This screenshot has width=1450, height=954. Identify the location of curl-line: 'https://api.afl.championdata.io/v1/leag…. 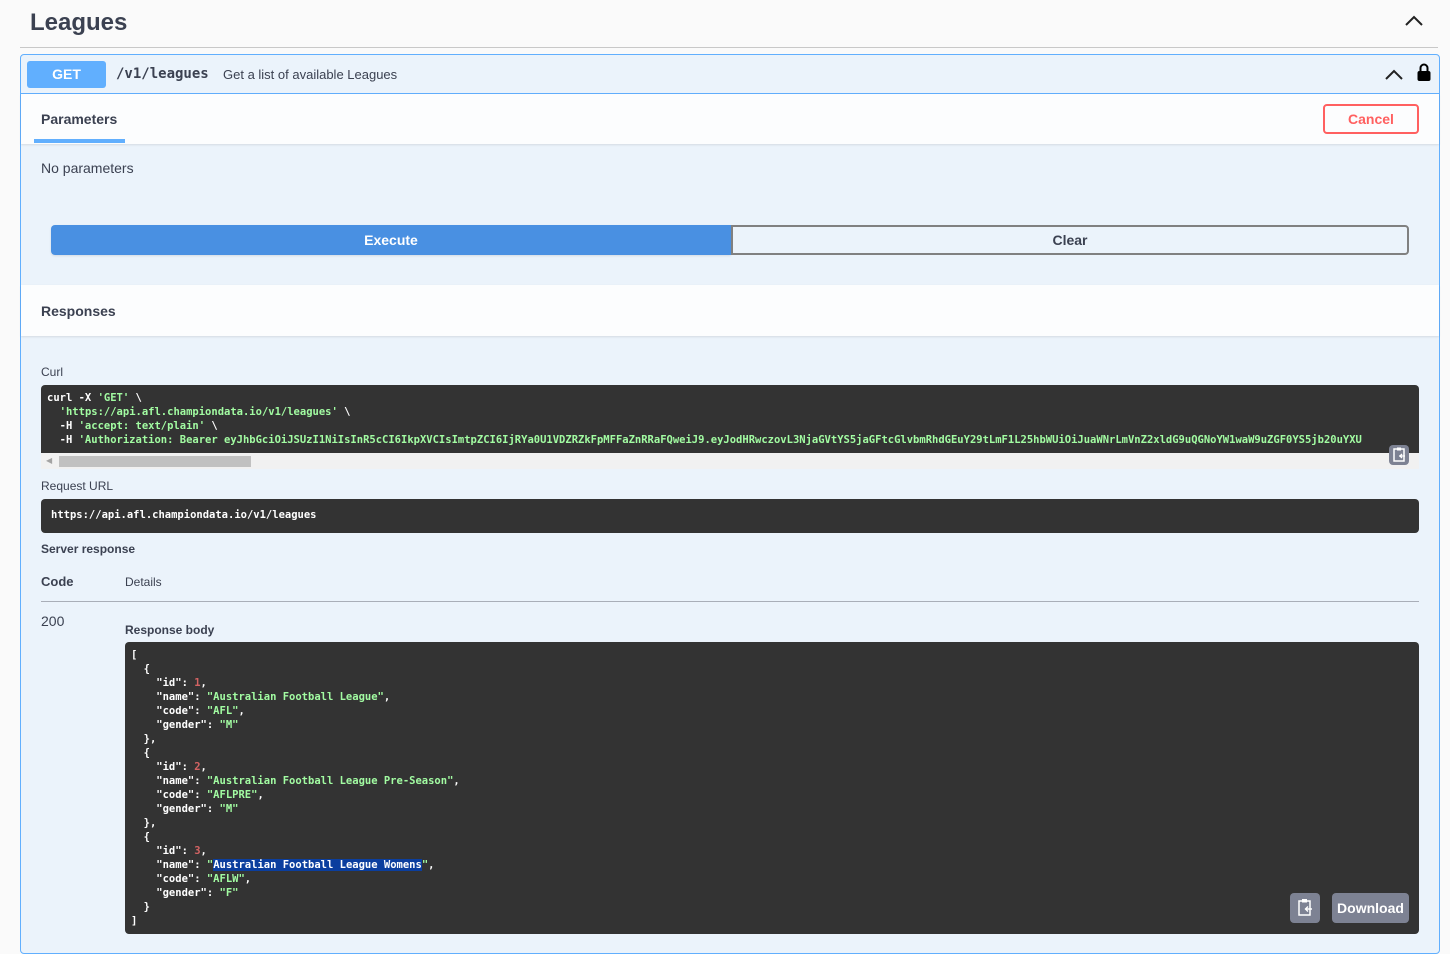
(205, 412).